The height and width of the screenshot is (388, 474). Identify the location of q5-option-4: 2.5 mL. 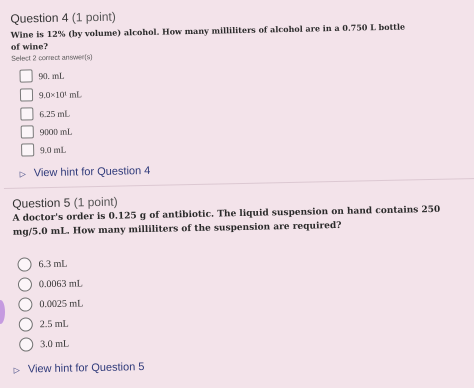
(43, 324).